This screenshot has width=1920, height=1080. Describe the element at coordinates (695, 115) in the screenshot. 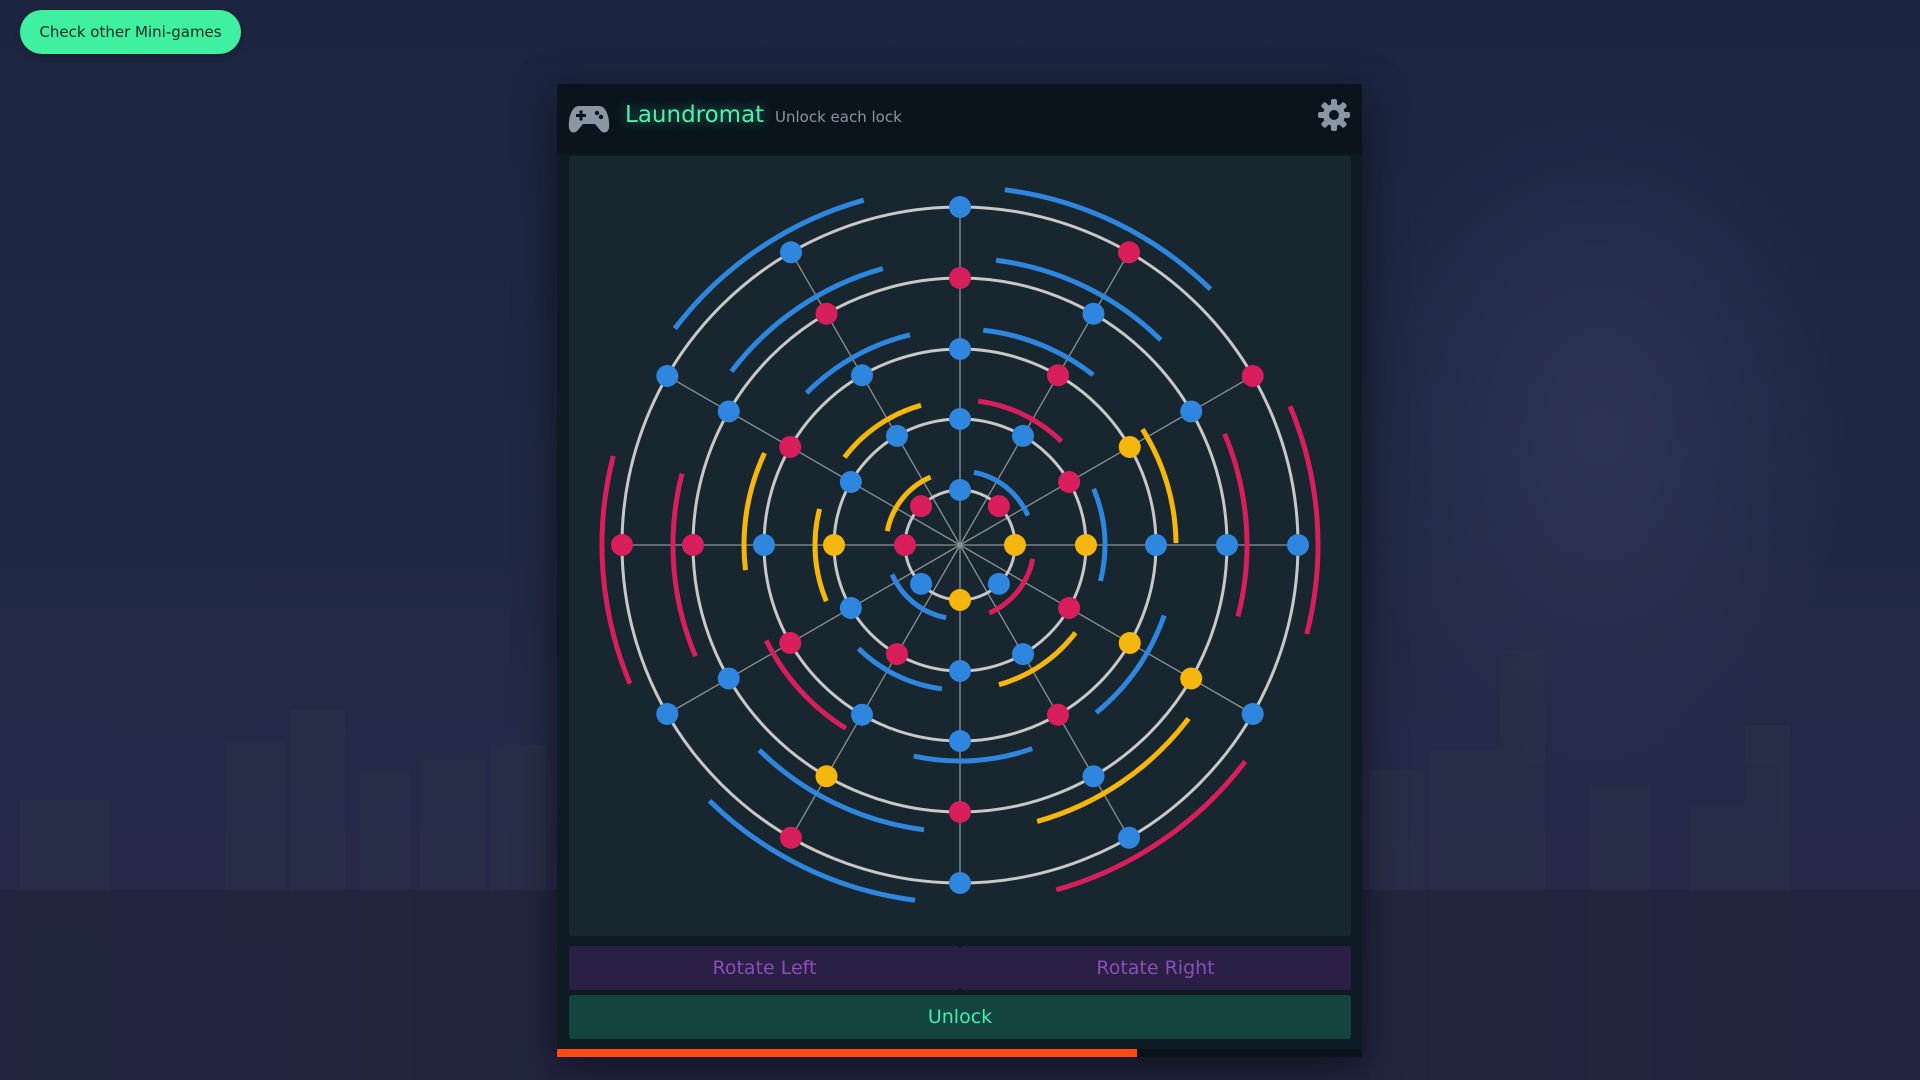

I see `game-title: Laundromat` at that location.